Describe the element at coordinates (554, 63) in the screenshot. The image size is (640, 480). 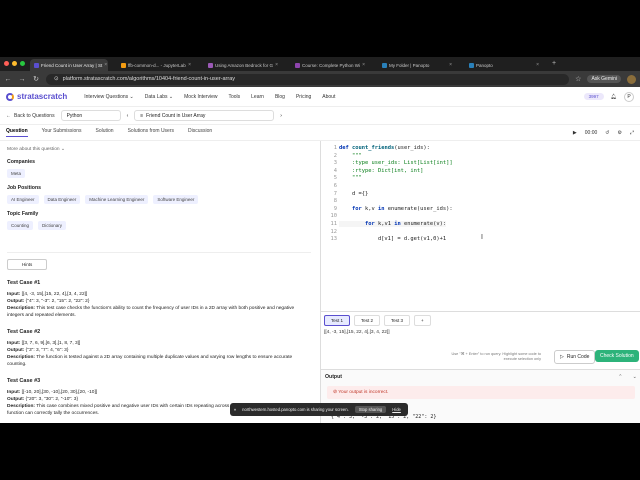
I see `new-tab-icon: +` at that location.